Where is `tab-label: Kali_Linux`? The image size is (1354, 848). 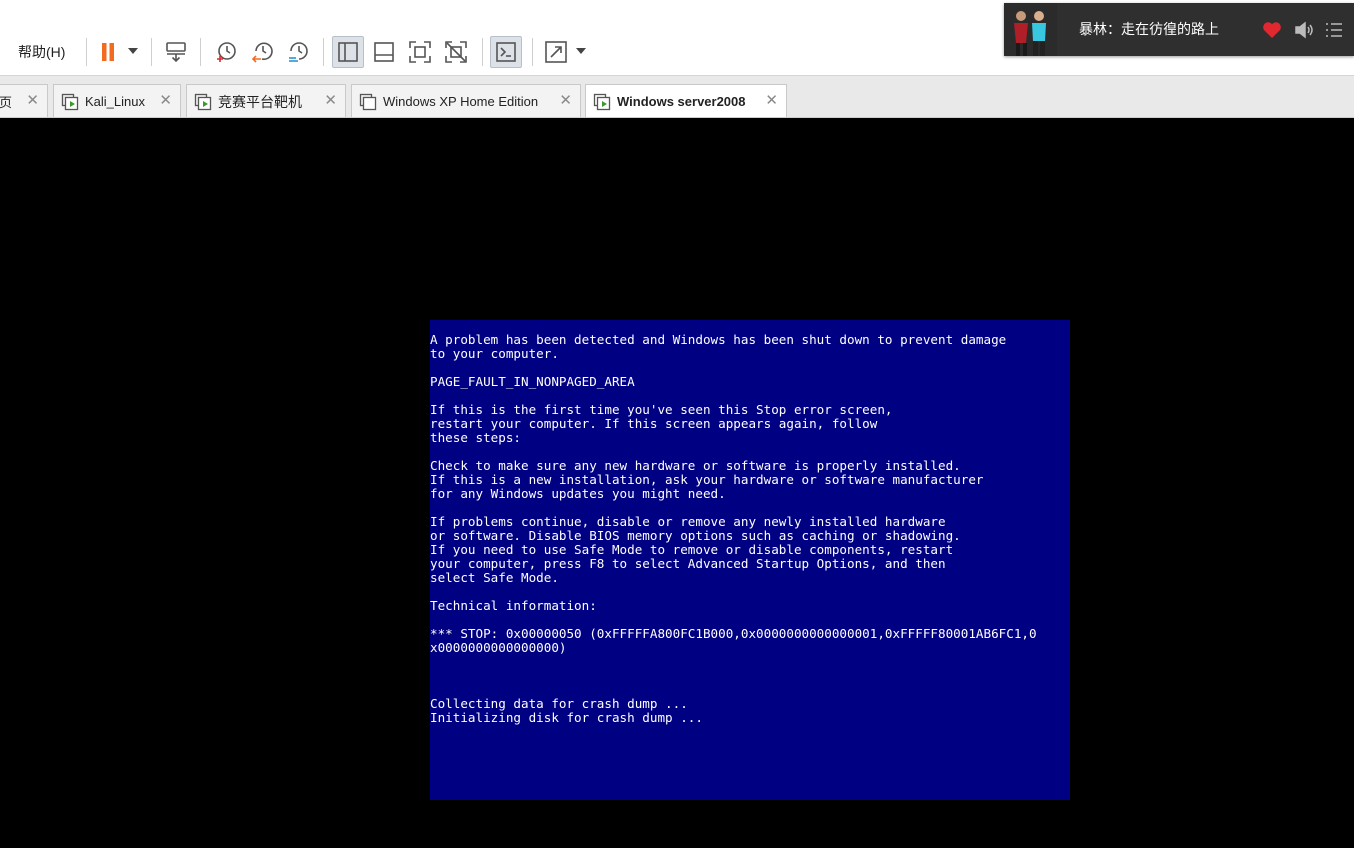
tab-label: Kali_Linux is located at coordinates (115, 101).